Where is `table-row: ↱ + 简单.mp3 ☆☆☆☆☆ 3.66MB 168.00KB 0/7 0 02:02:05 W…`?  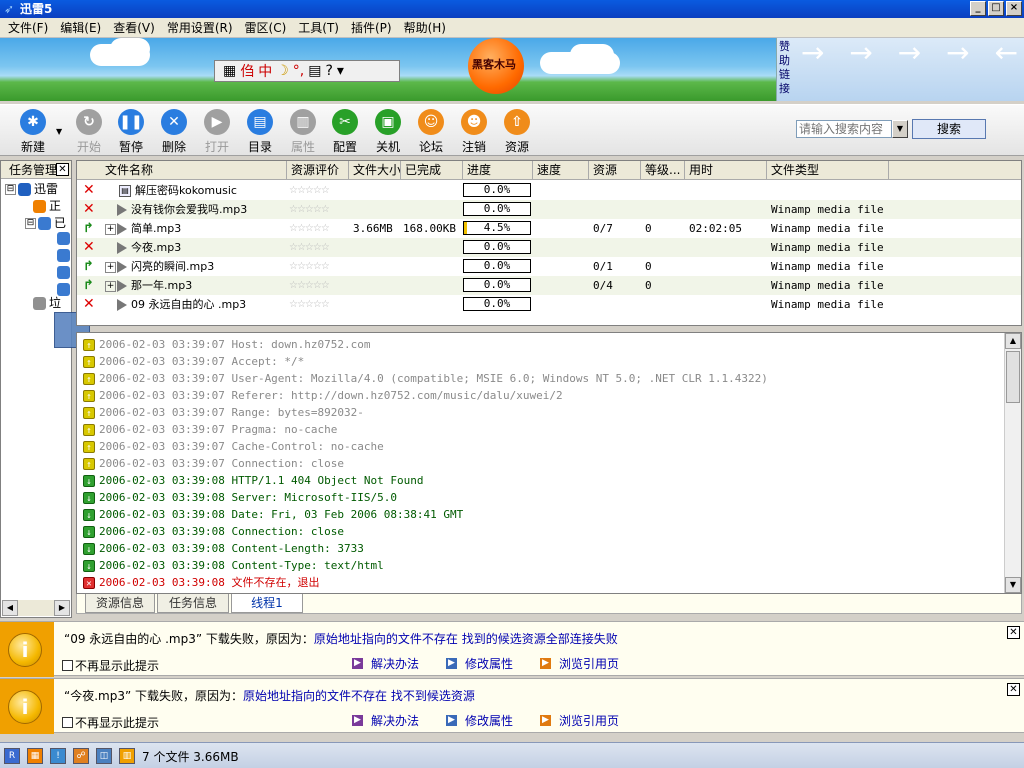 table-row: ↱ + 简单.mp3 ☆☆☆☆☆ 3.66MB 168.00KB 0/7 0 02:02:05 W… is located at coordinates (549, 228).